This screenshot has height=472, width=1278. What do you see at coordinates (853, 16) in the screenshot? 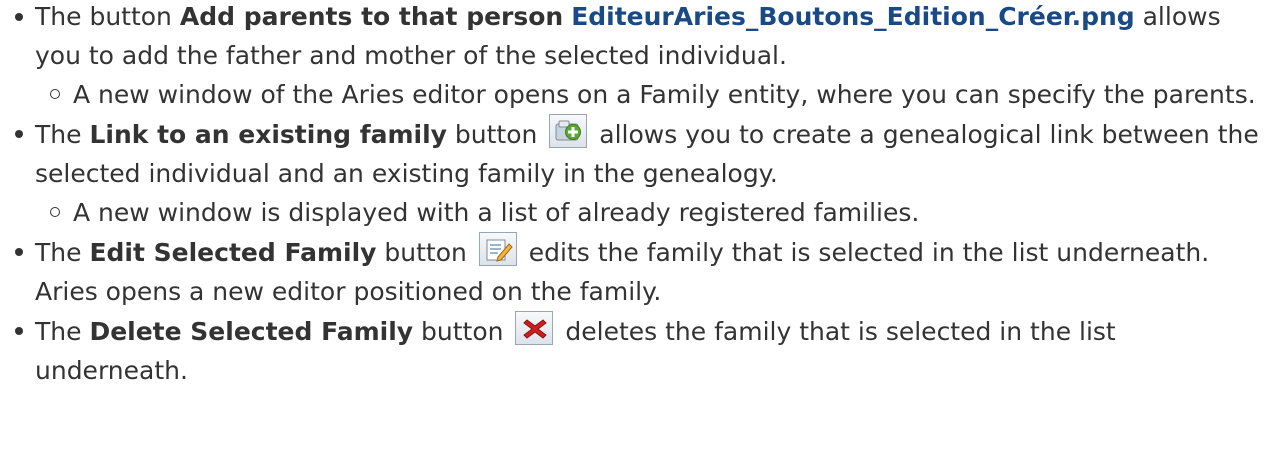
I see `broken-image-alt-text: EditeurAries_Boutons_Edition_Créer.png` at bounding box center [853, 16].